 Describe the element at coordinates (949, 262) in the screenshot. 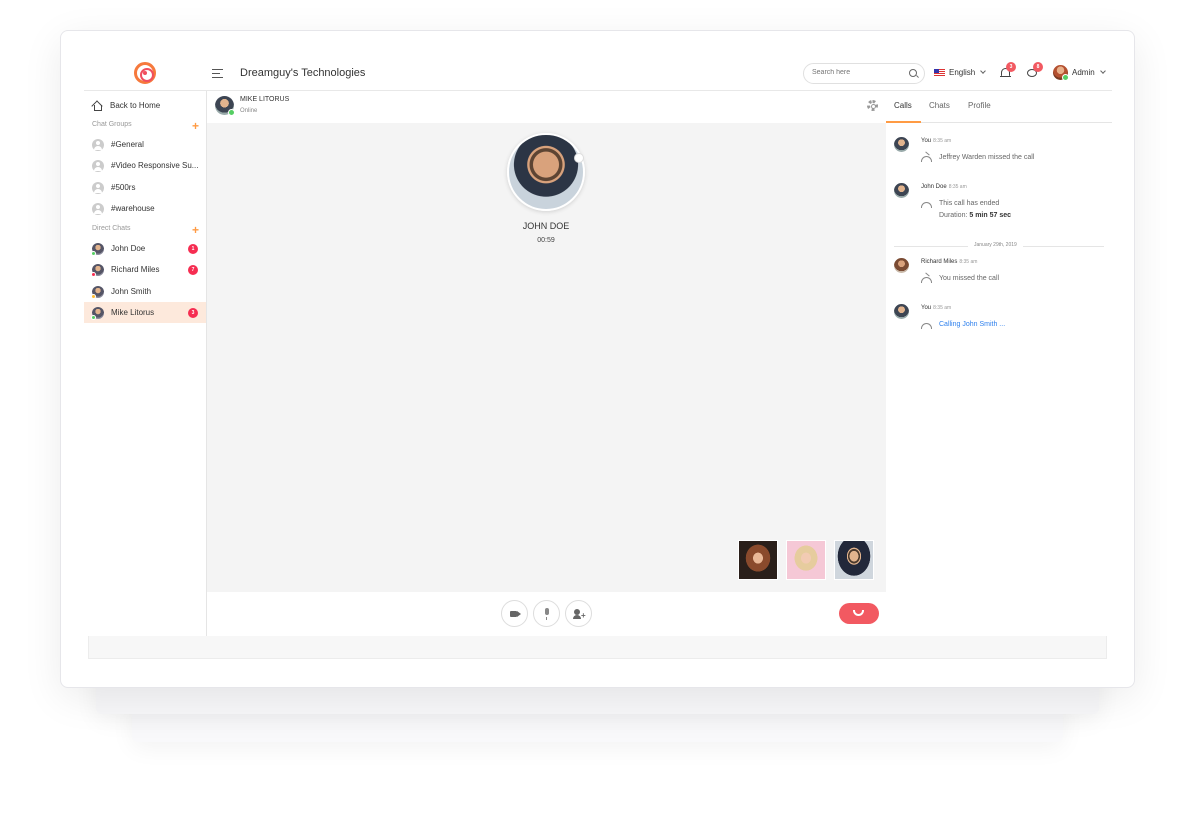

I see `entry-author: Richard Miles 8:35 am` at that location.